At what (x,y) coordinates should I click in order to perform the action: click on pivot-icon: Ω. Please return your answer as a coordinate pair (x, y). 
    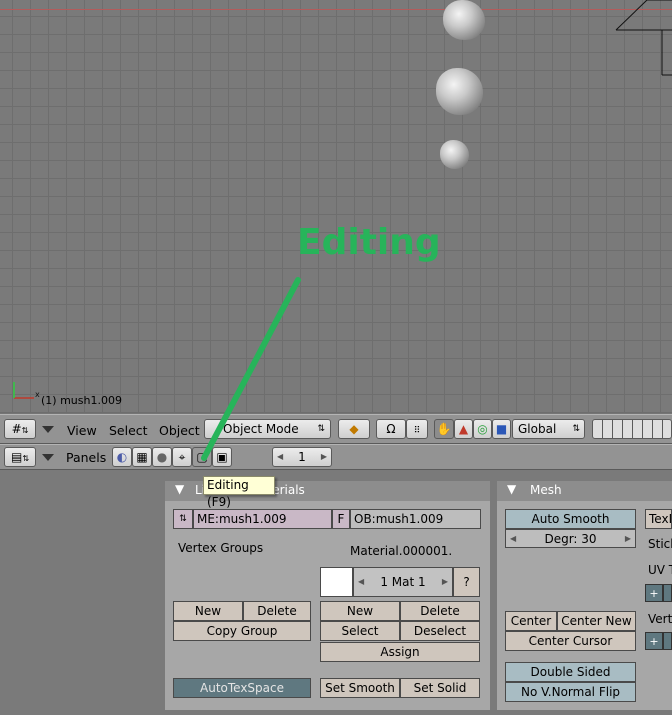
    Looking at the image, I should click on (391, 429).